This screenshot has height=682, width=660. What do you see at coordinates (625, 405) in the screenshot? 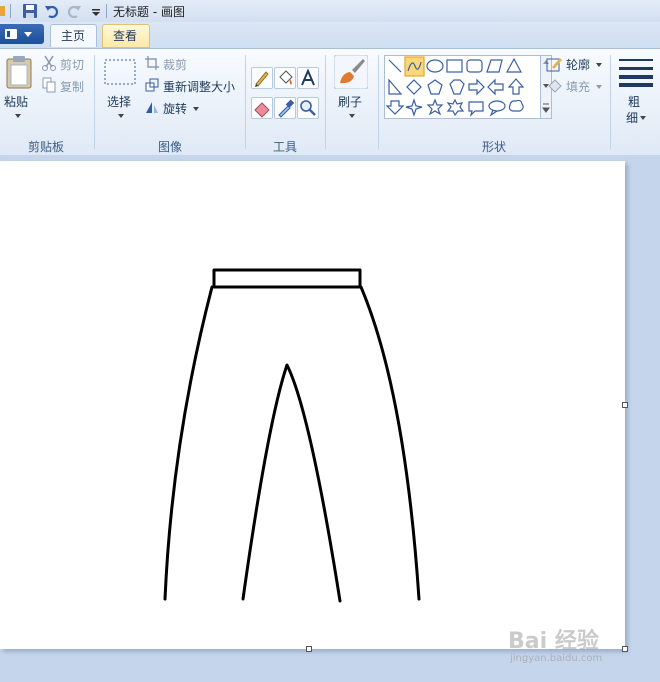
I see `resize-handle-right` at bounding box center [625, 405].